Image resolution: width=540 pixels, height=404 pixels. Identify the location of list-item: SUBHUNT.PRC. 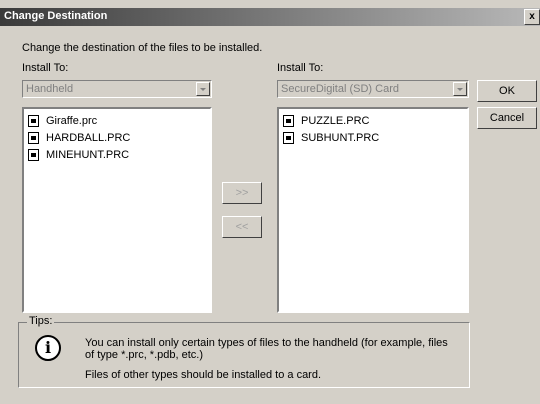
(373, 138).